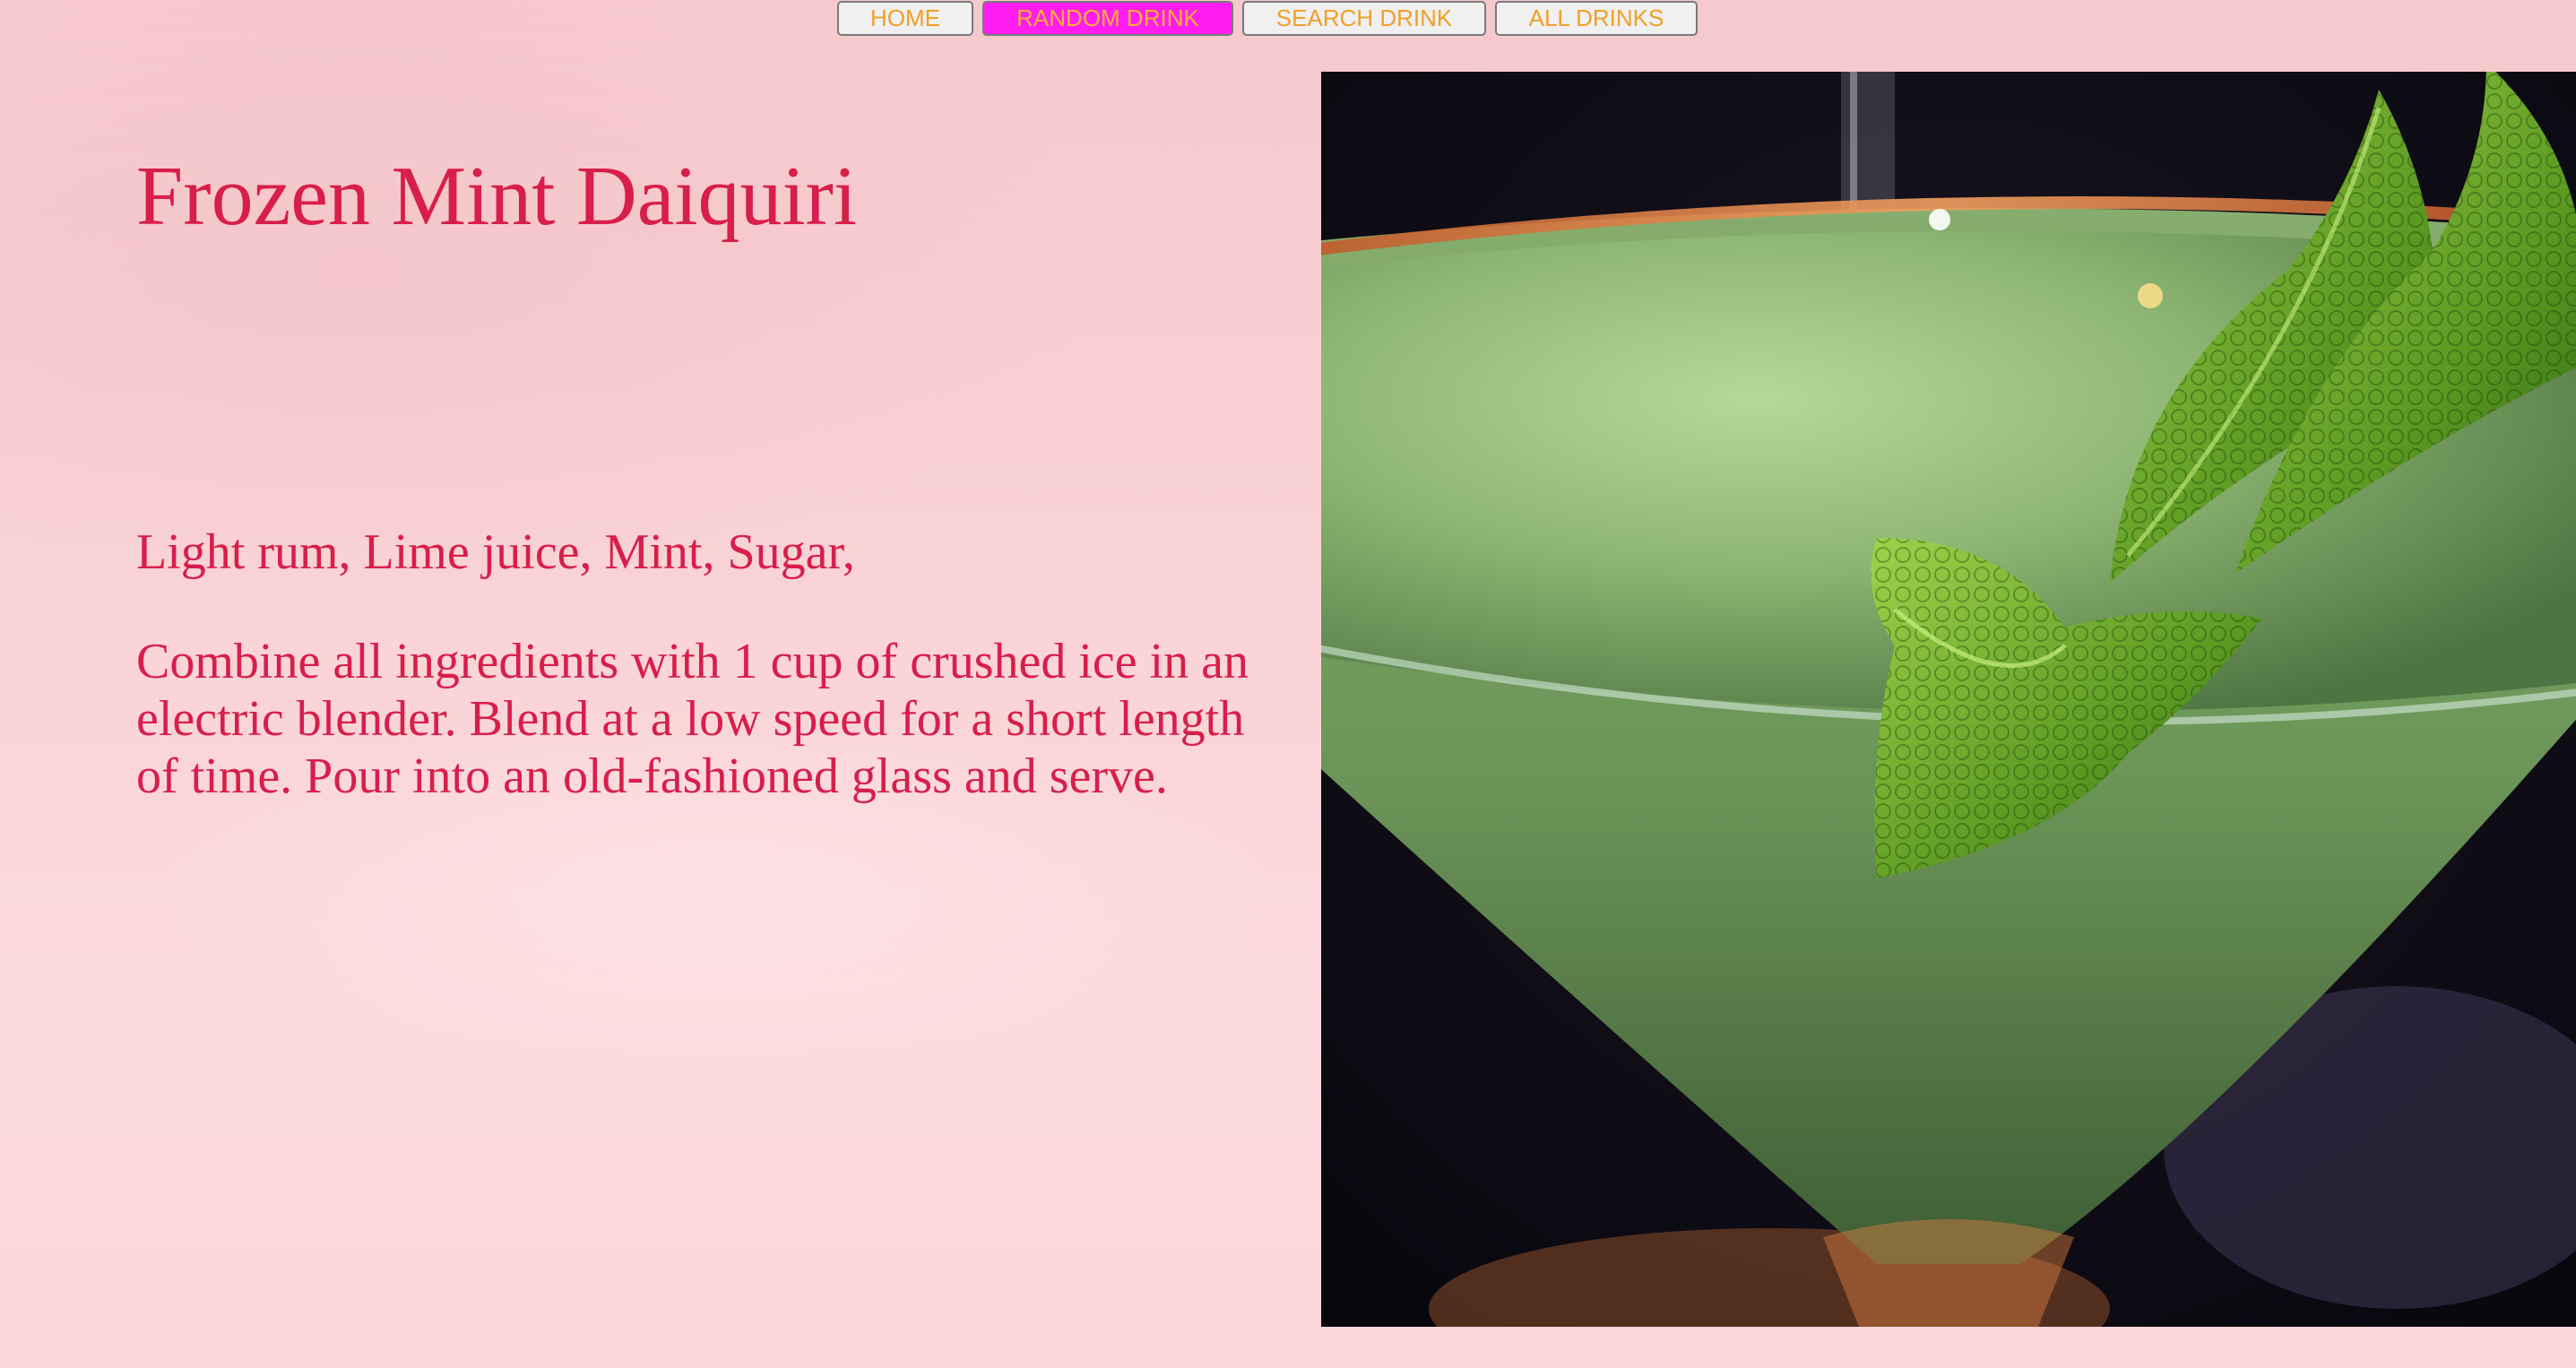  I want to click on random-drink-button: RANDOM DRINK, so click(1107, 18).